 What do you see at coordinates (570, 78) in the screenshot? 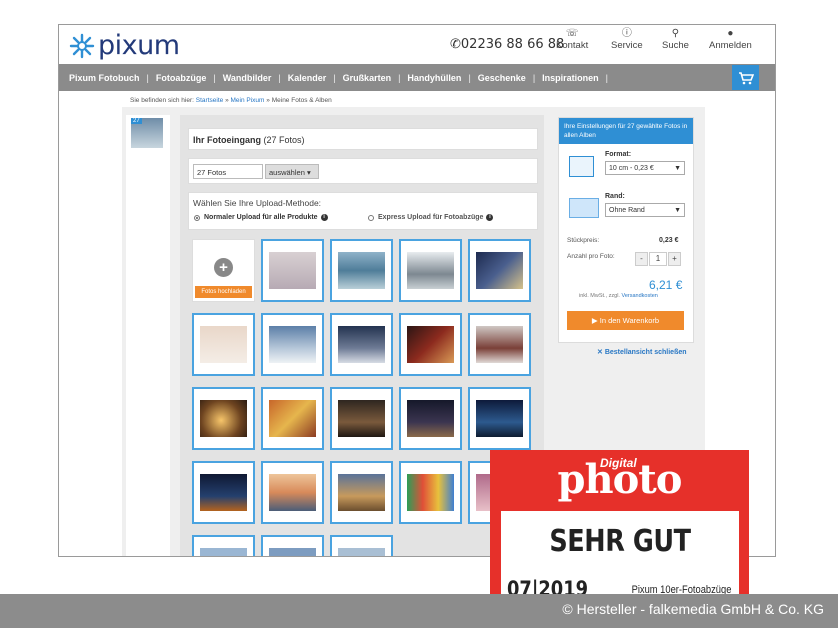
I see `menu-inspirationen: Inspirationen` at bounding box center [570, 78].